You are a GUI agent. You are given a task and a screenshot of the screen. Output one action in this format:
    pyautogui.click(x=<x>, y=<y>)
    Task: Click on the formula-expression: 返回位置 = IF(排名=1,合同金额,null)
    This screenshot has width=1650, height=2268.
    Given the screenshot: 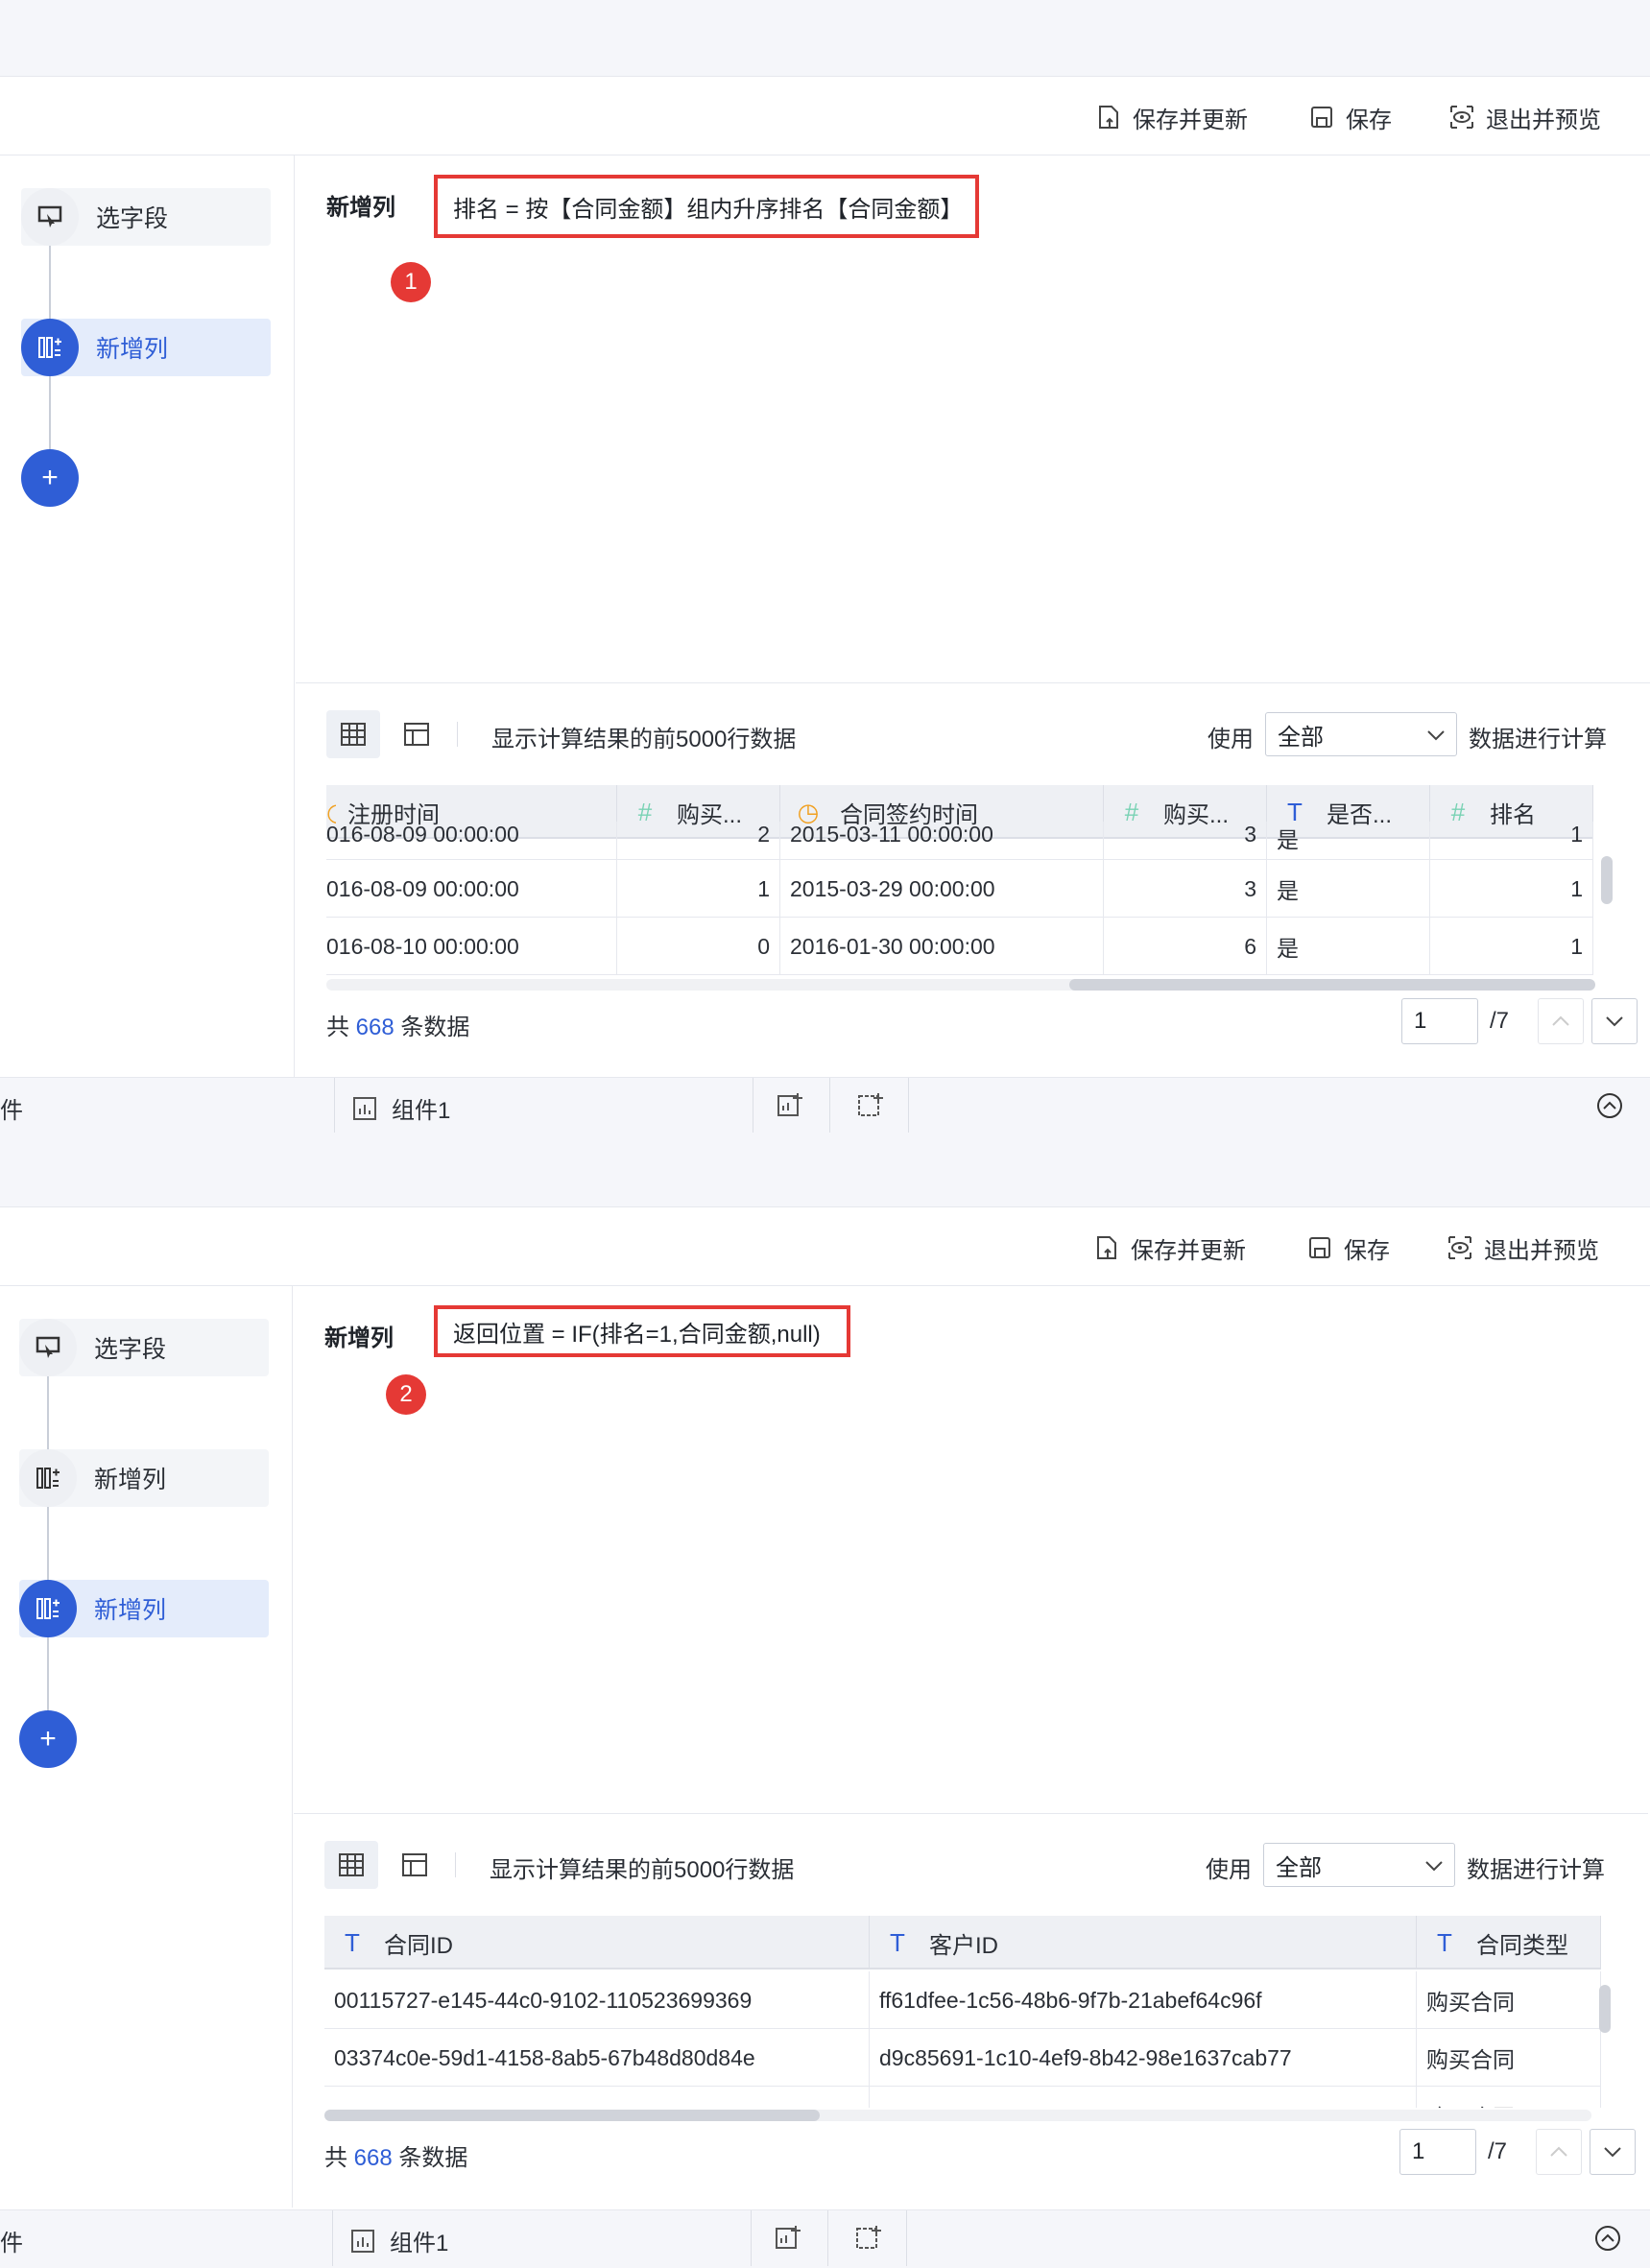 What is the action you would take?
    pyautogui.click(x=642, y=1331)
    